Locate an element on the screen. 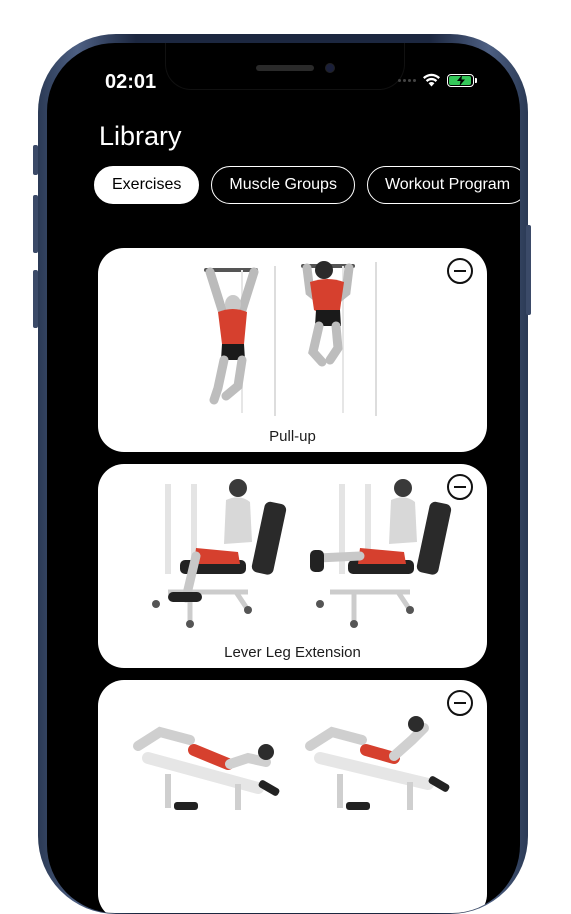 This screenshot has width=571, height=914. category-tabs: Exercises Muscle Groups Workout Program is located at coordinates (307, 185).